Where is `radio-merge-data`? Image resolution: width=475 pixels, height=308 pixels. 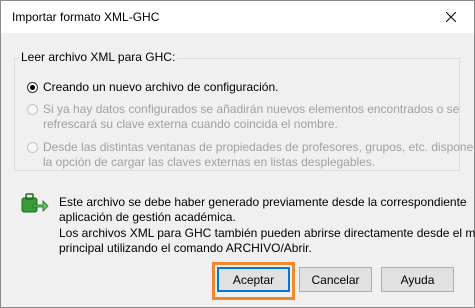
radio-merge-data is located at coordinates (32, 109).